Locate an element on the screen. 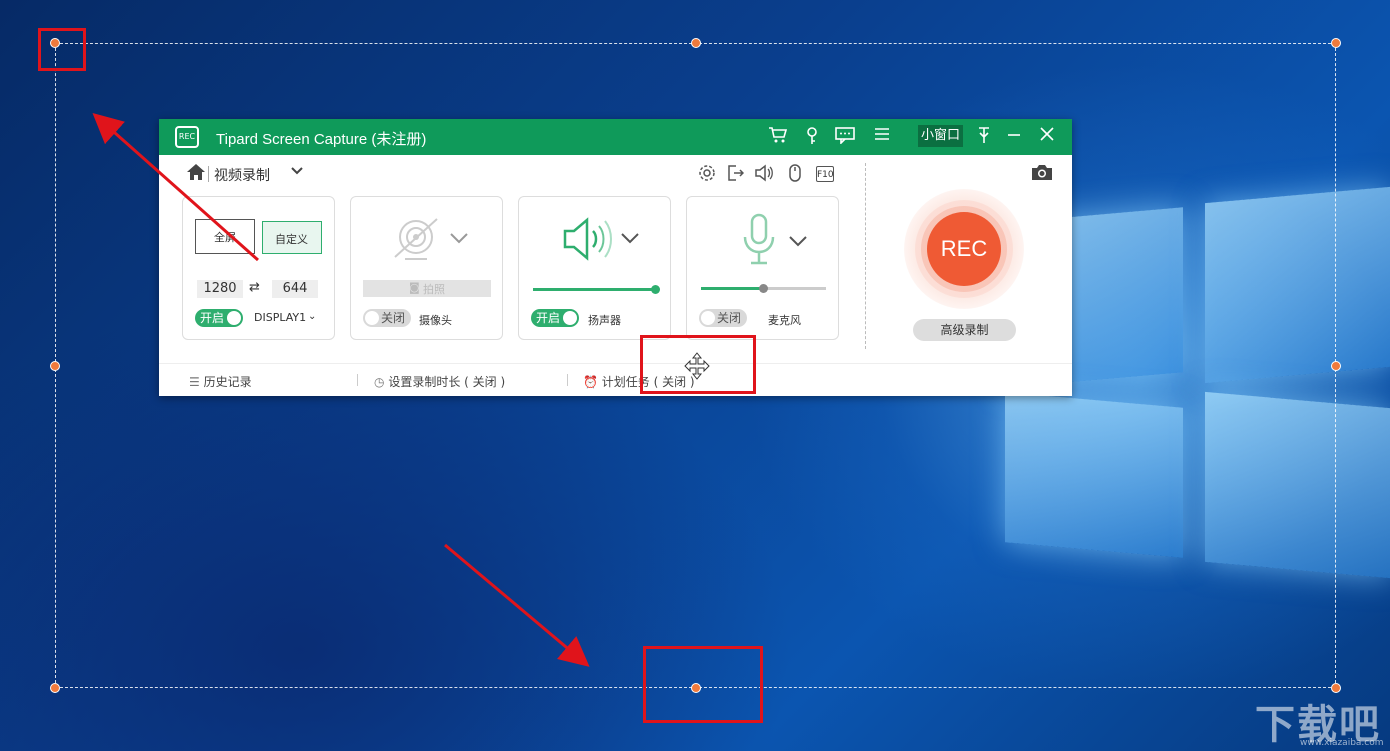  watermark-url: www.xiazaiba.com is located at coordinates (1342, 743).